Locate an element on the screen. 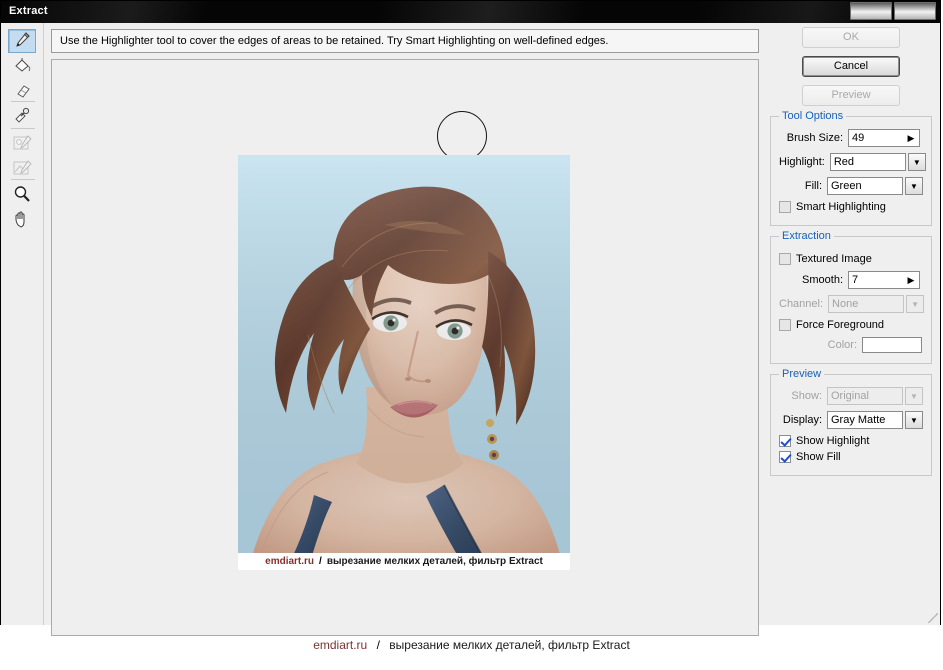 Image resolution: width=943 pixels, height=670 pixels. brush-size-input: 49 ▶ is located at coordinates (884, 138).